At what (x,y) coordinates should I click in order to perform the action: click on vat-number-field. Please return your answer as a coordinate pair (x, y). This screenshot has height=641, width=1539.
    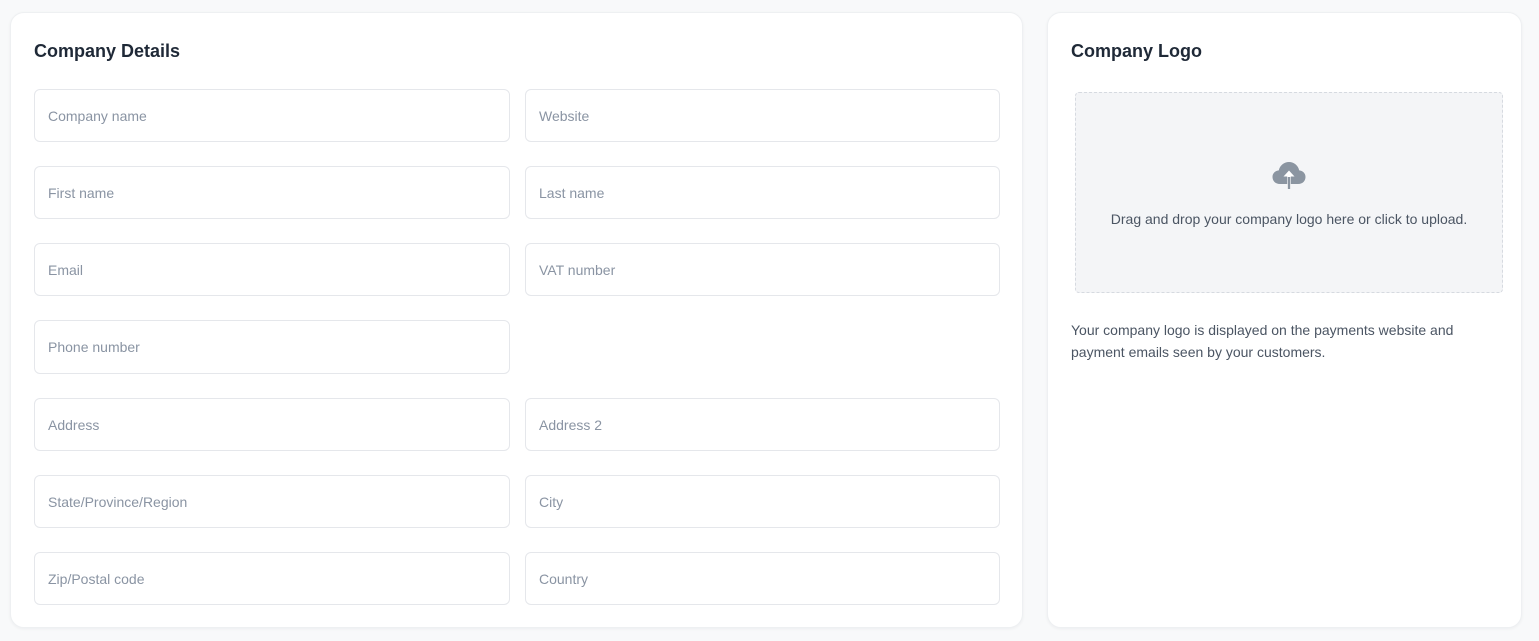
    Looking at the image, I should click on (762, 269).